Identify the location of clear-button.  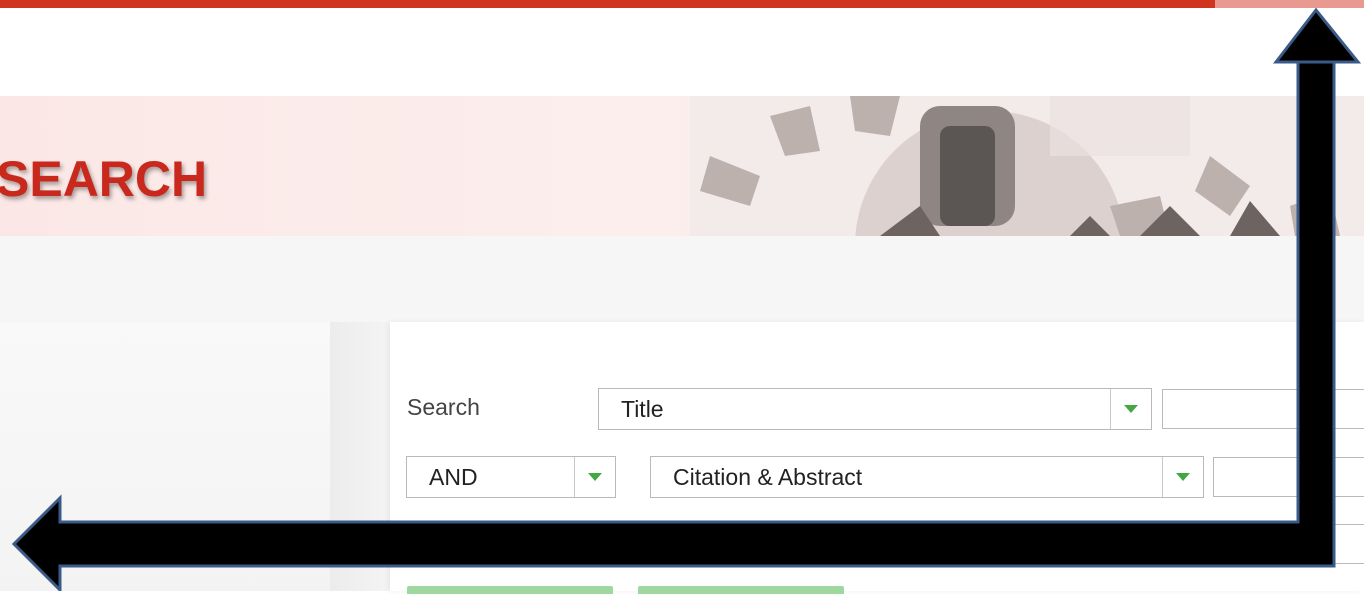
(741, 590).